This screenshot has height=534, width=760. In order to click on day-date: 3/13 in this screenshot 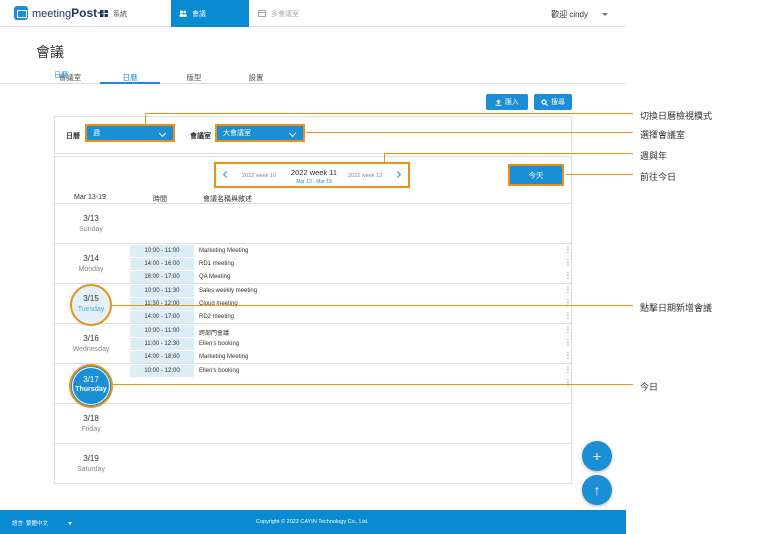, I will do `click(91, 218)`.